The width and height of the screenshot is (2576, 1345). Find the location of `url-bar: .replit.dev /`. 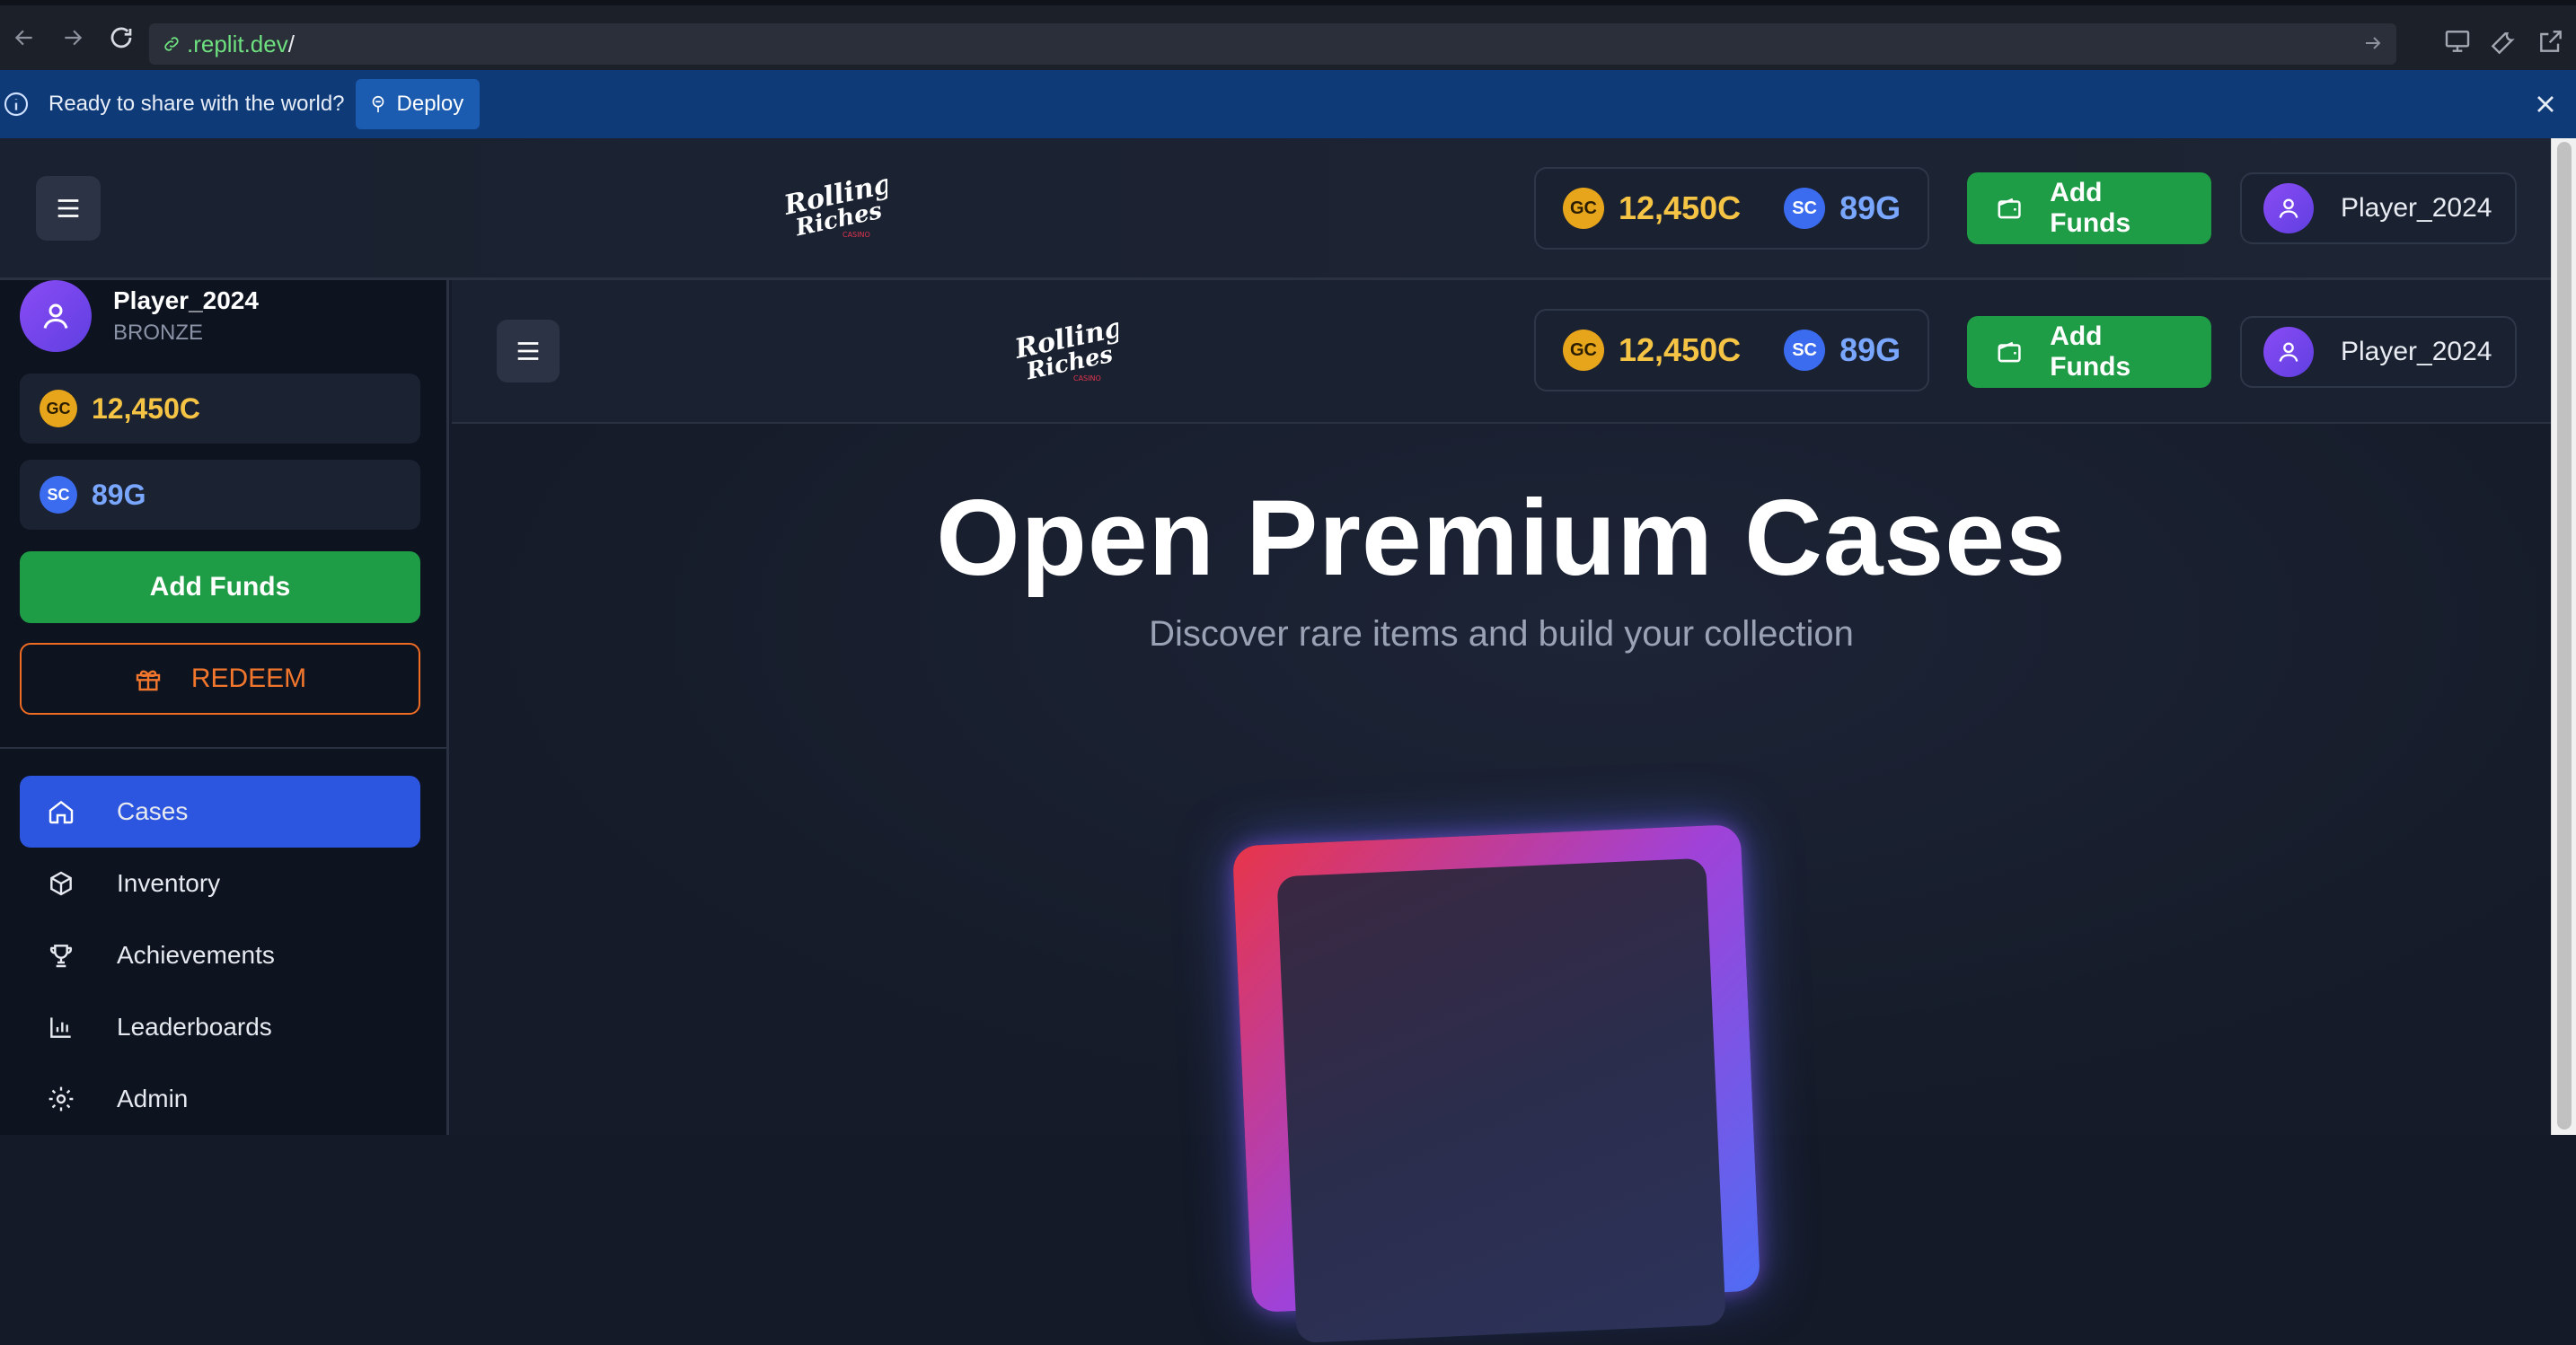

url-bar: .replit.dev / is located at coordinates (1272, 44).